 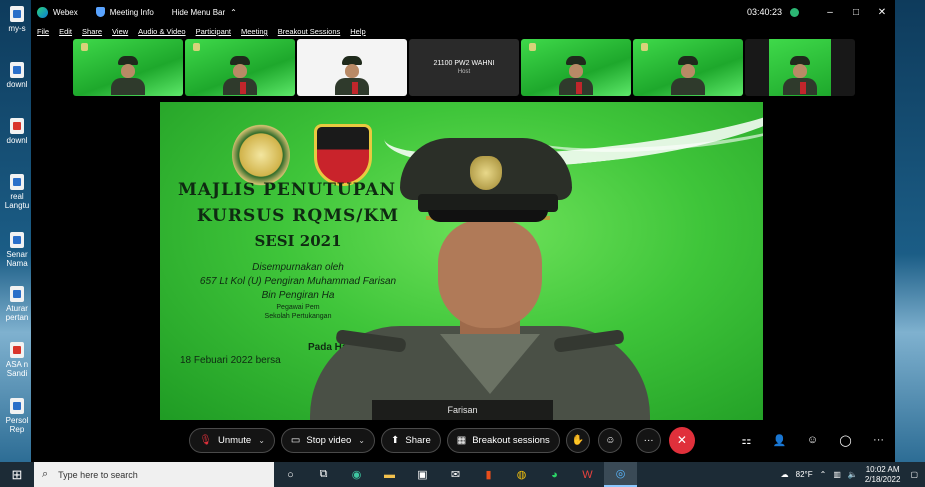 What do you see at coordinates (17, 131) in the screenshot?
I see `desktop-icon-2: downl` at bounding box center [17, 131].